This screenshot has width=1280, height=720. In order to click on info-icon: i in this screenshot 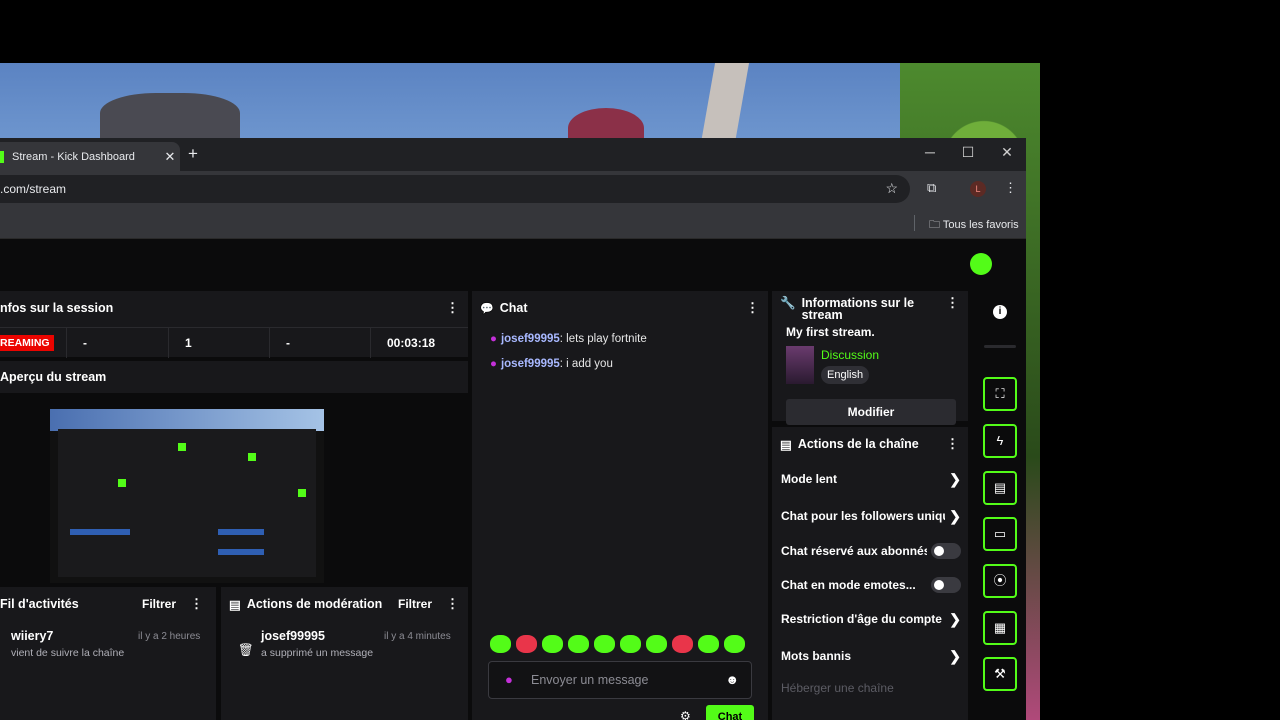, I will do `click(1000, 312)`.